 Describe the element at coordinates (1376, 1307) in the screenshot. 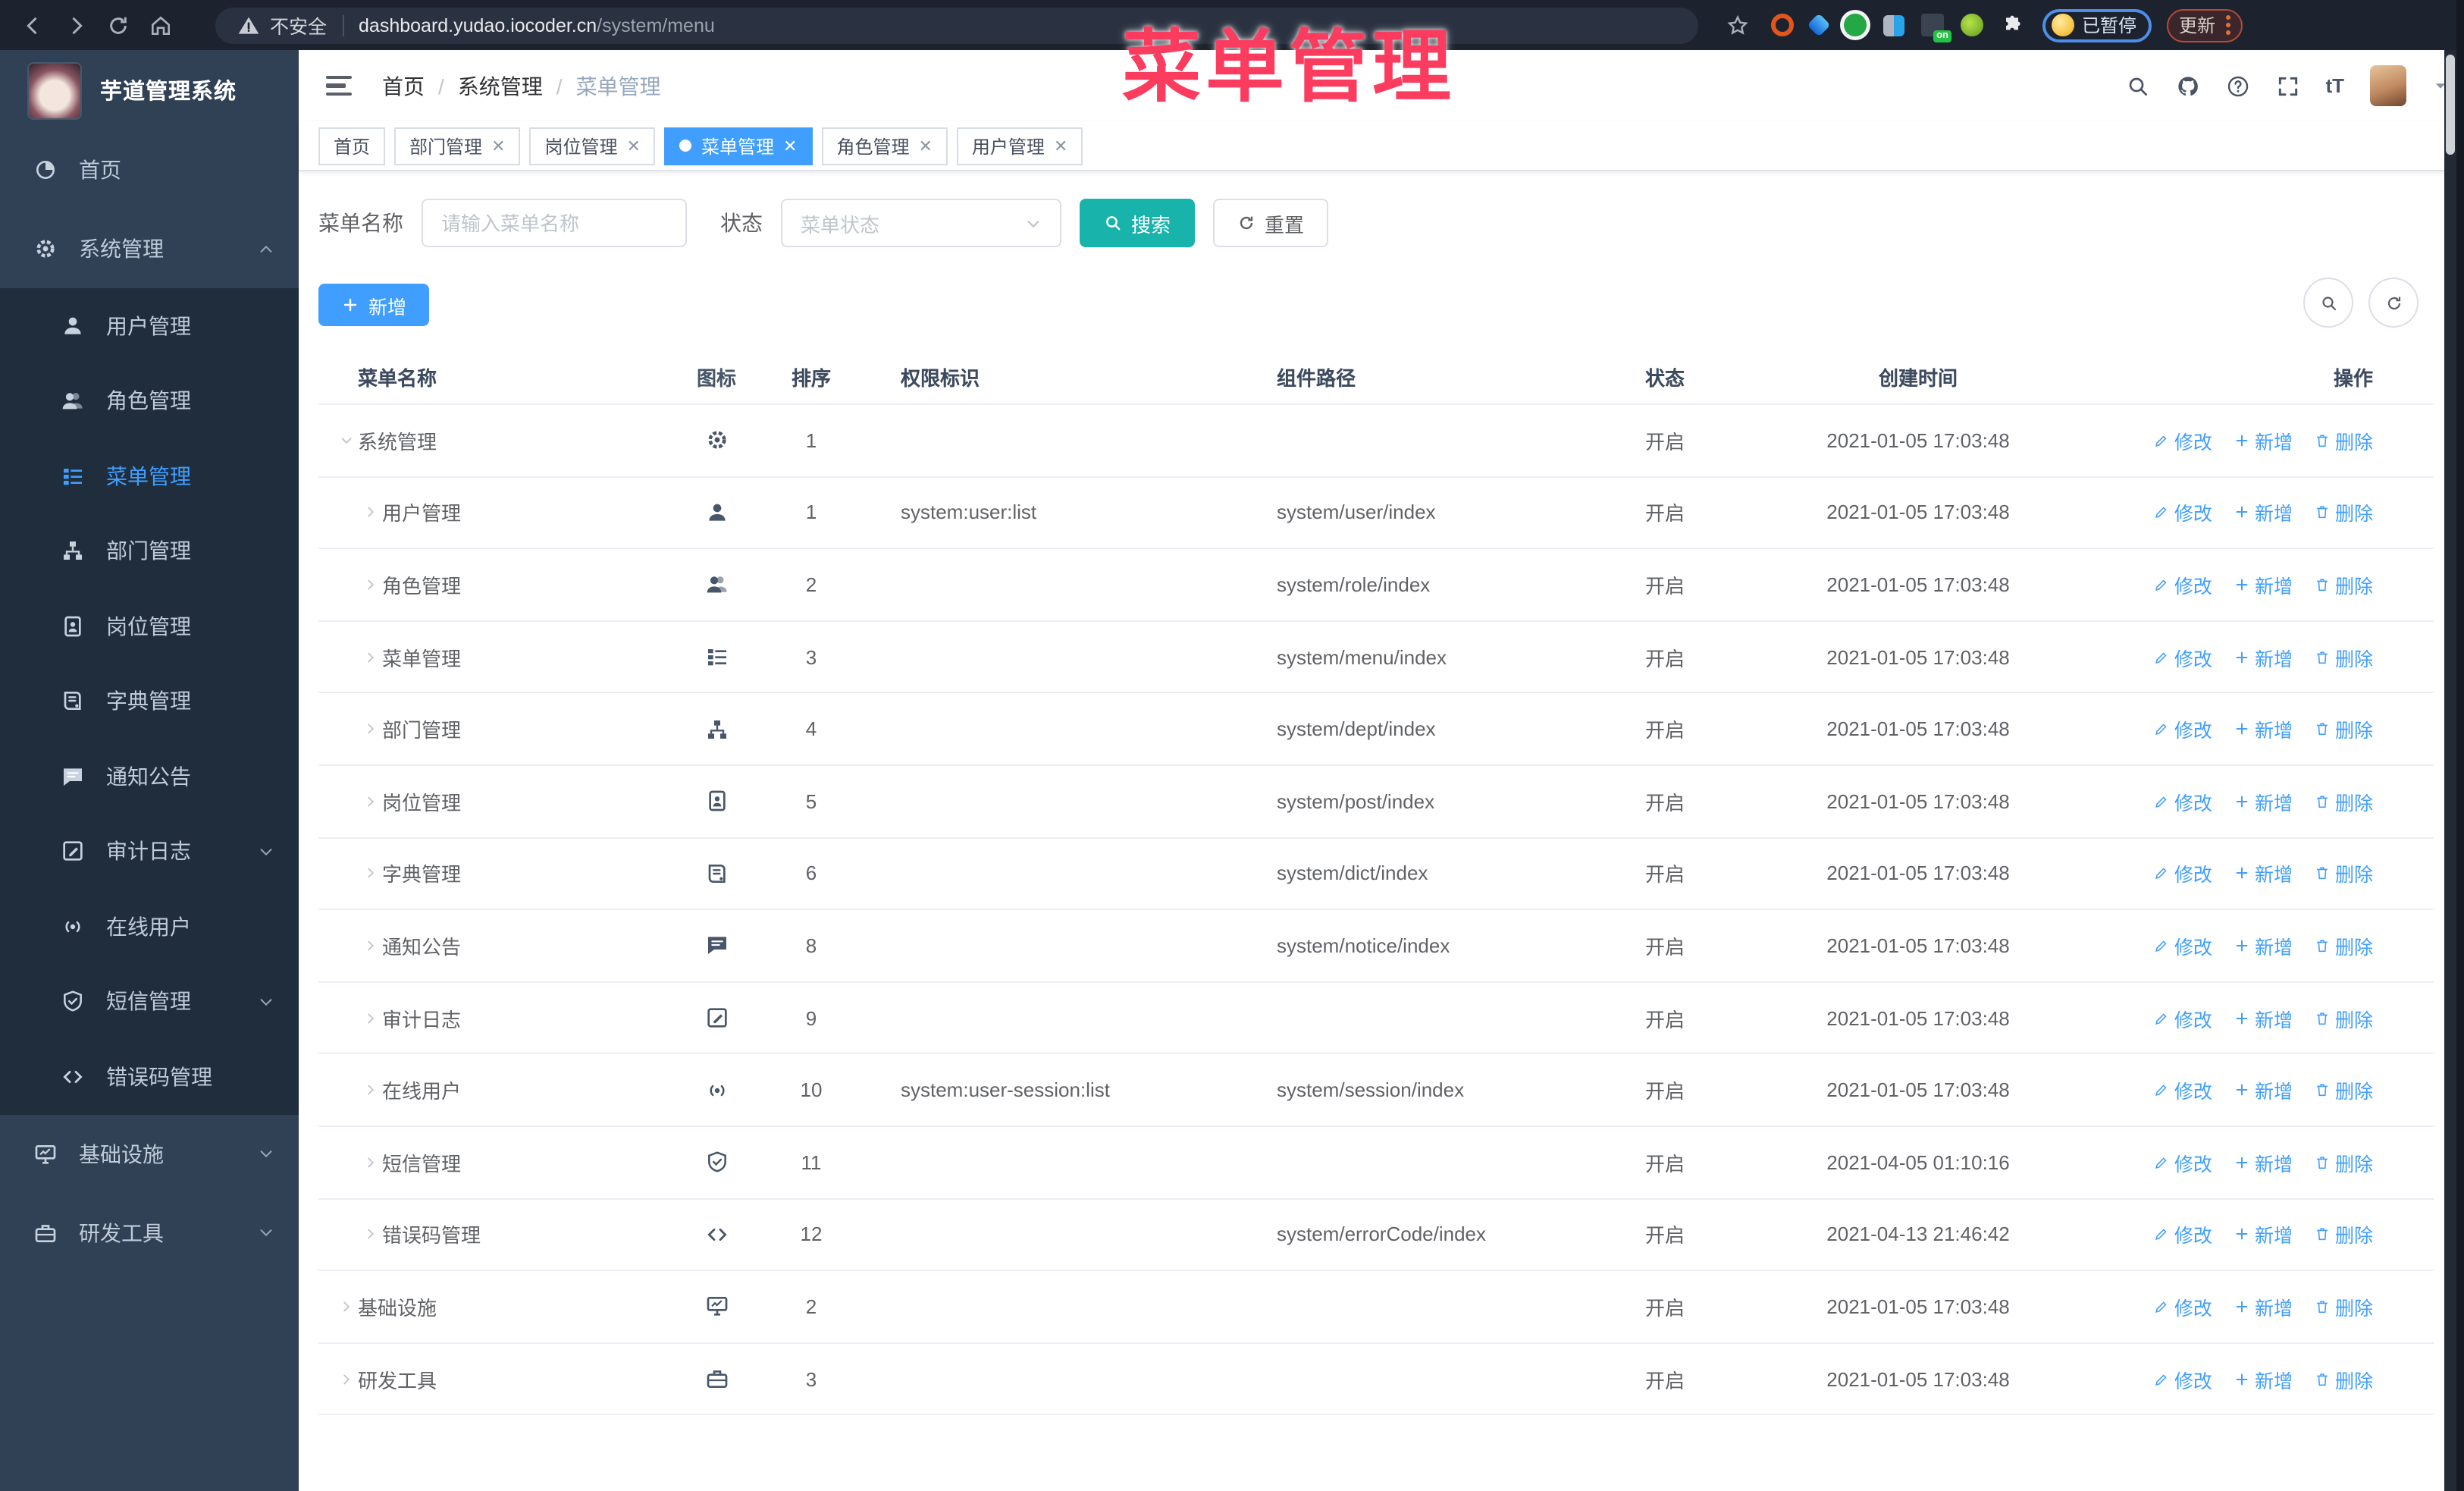

I see `table-row: 基础设施 2 开启 2021-01-05 17:03:48 修改 新增 删除` at that location.